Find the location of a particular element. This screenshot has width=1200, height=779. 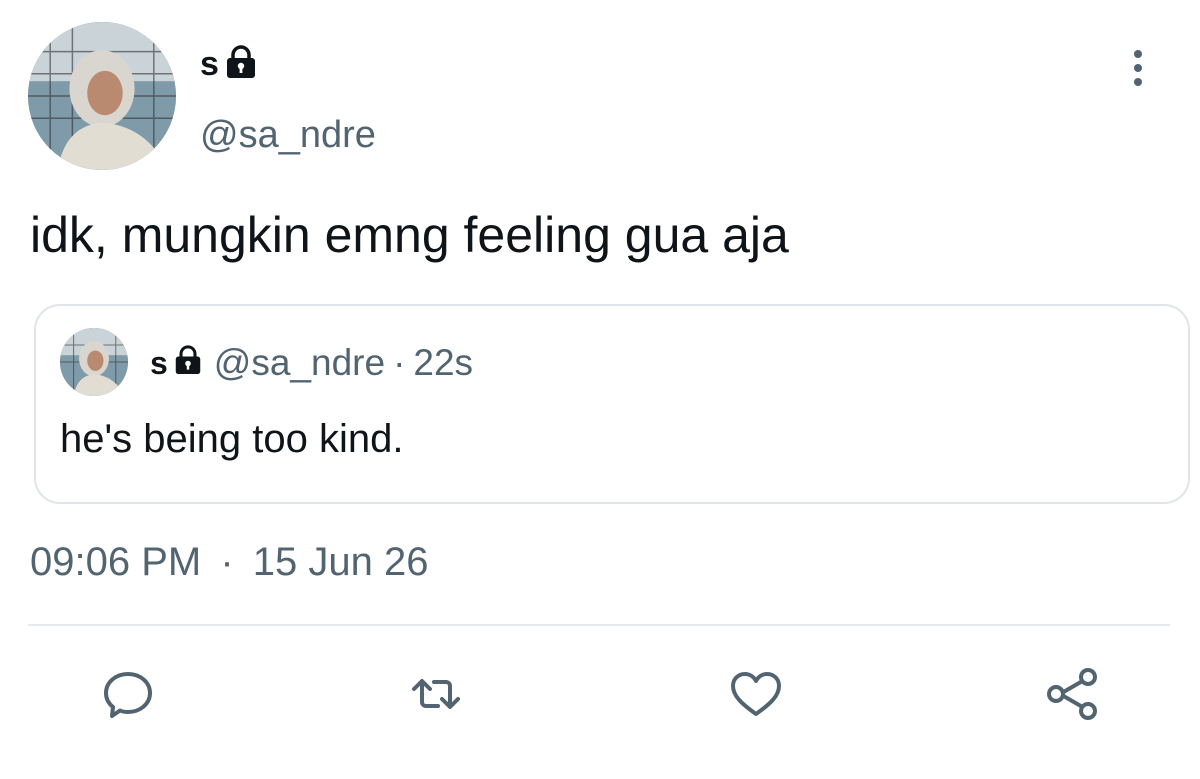

author-name-row: s is located at coordinates (228, 64).